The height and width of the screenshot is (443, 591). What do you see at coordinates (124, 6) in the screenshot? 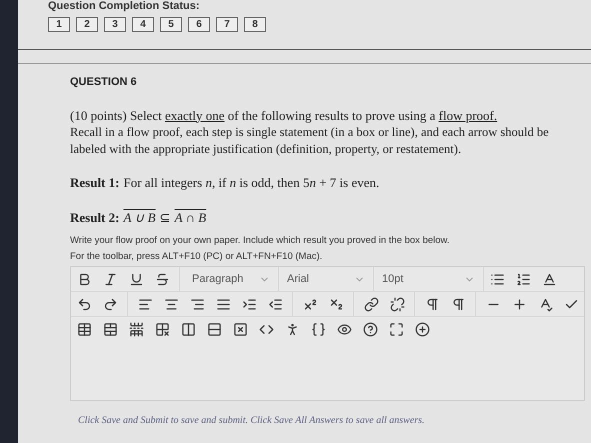
I see `completion-status-label: Question Completion Status:` at bounding box center [124, 6].